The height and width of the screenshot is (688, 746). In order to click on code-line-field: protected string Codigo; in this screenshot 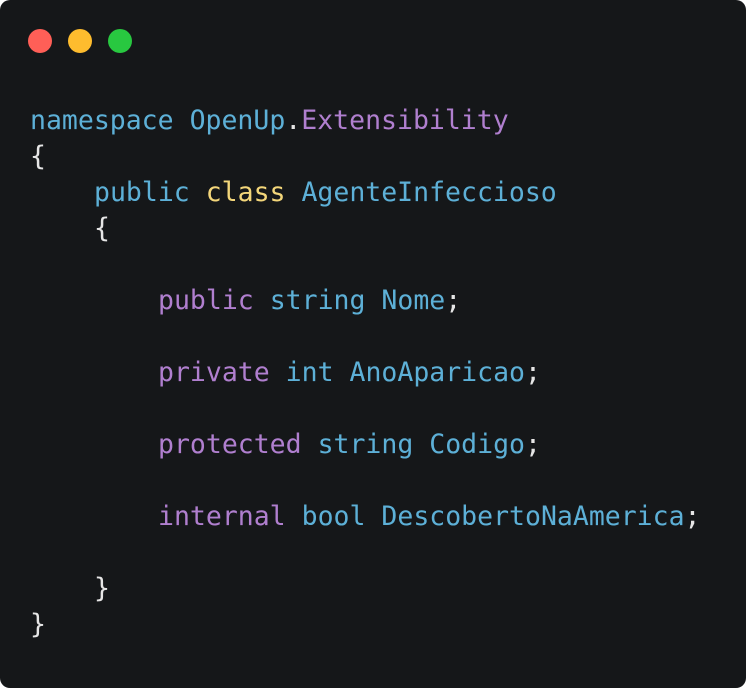, I will do `click(349, 445)`.